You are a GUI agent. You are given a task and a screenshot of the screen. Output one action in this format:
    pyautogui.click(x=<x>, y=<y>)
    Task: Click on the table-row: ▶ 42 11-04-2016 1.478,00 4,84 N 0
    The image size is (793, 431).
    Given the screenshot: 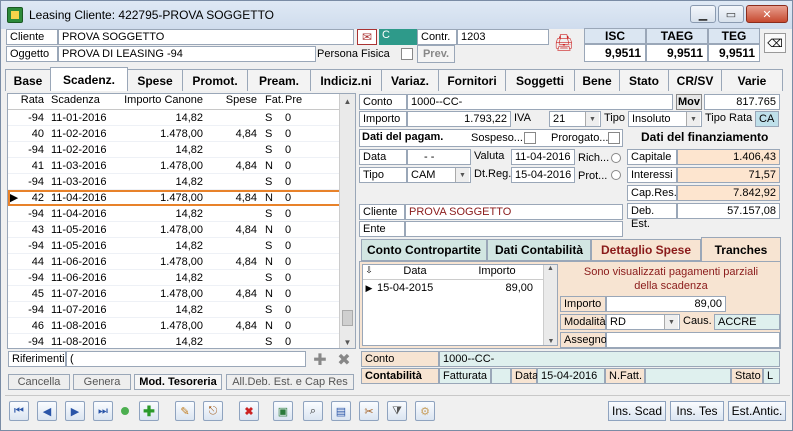 What is the action you would take?
    pyautogui.click(x=181, y=198)
    